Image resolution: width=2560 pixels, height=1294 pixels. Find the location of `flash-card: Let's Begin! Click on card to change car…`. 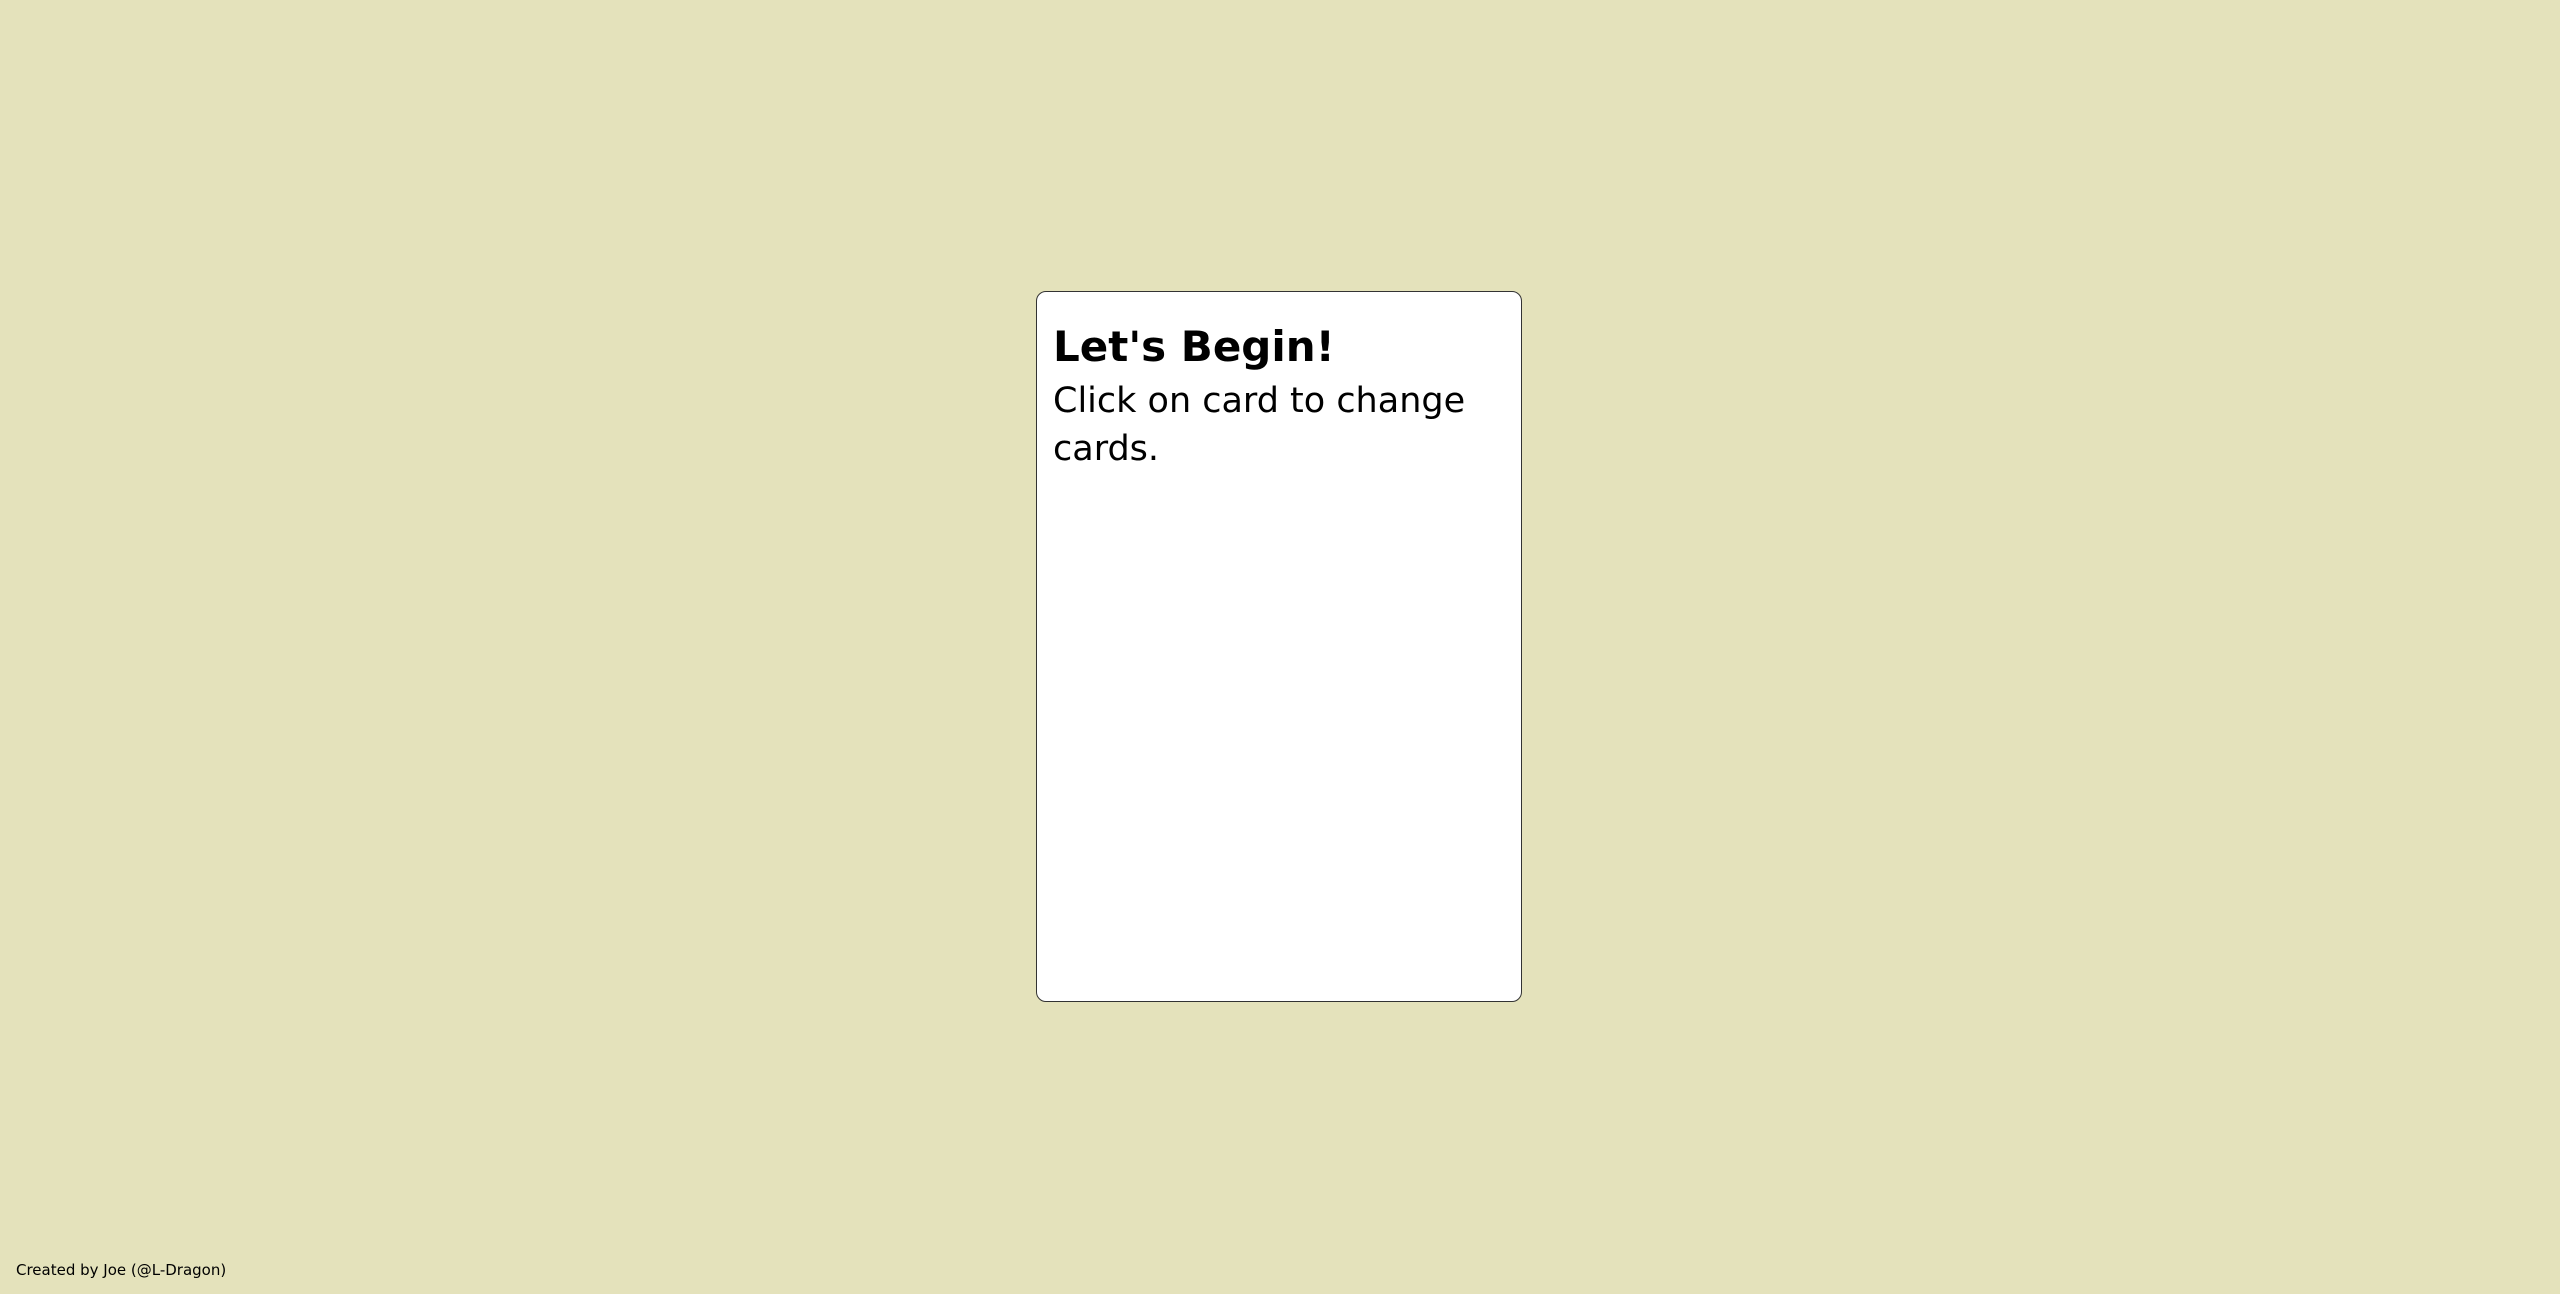

flash-card: Let's Begin! Click on card to change car… is located at coordinates (1279, 646).